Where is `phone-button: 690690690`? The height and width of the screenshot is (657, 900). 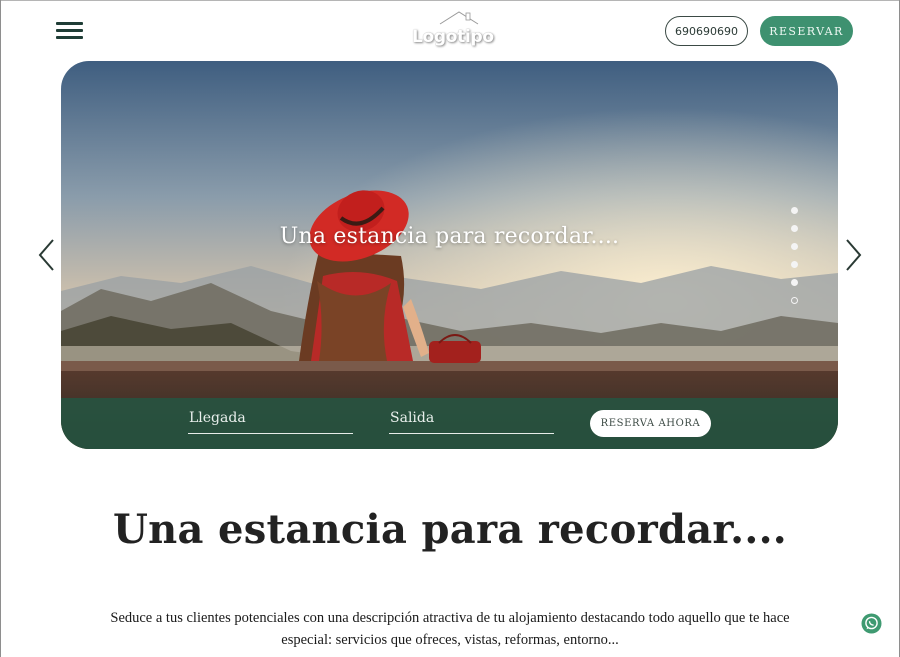
phone-button: 690690690 is located at coordinates (706, 31).